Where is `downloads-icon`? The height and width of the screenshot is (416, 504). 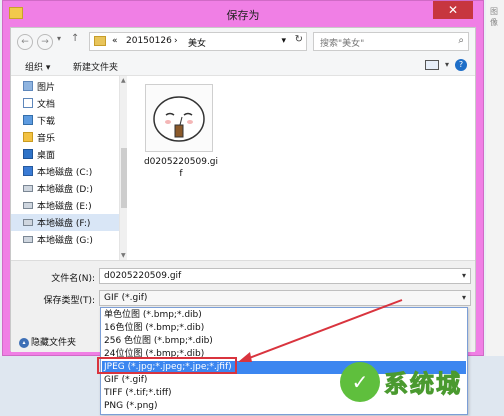
downloads-icon is located at coordinates (28, 120).